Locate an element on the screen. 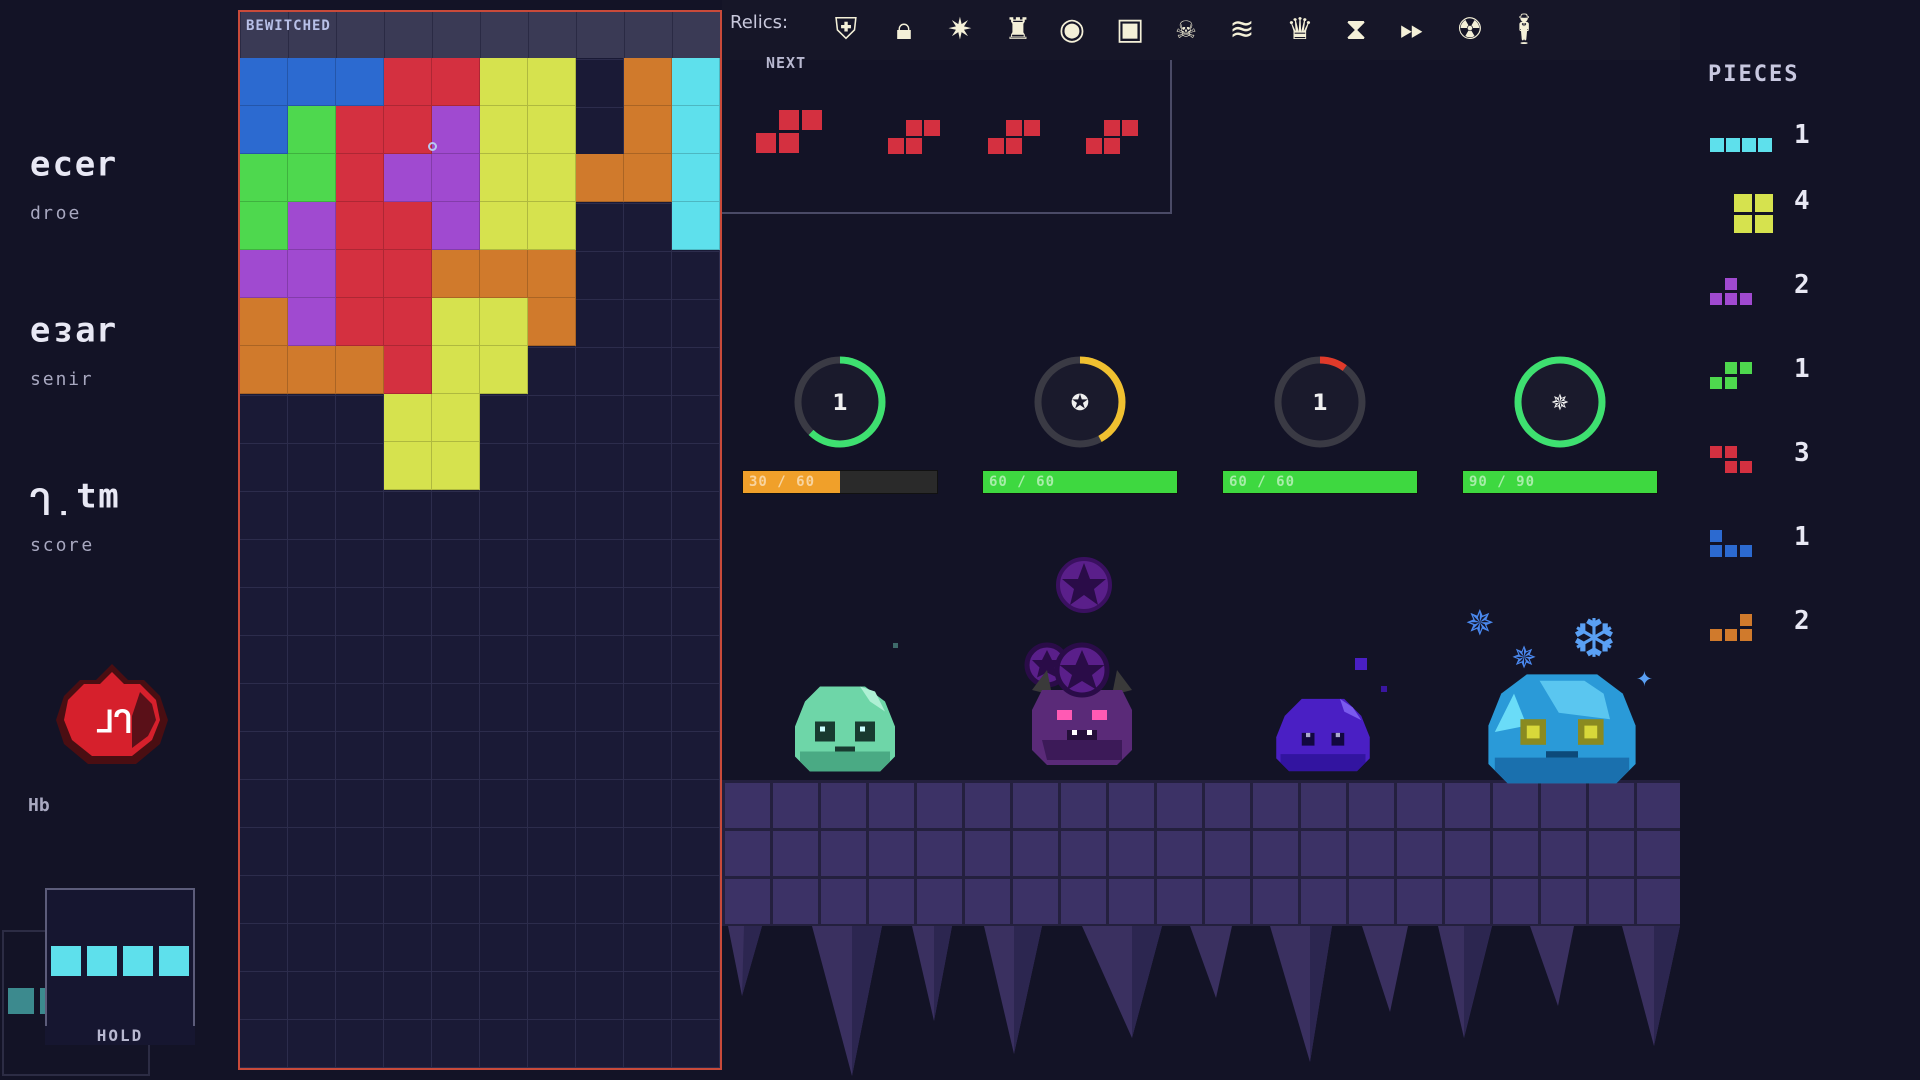  next-label: NEXT is located at coordinates (786, 63).